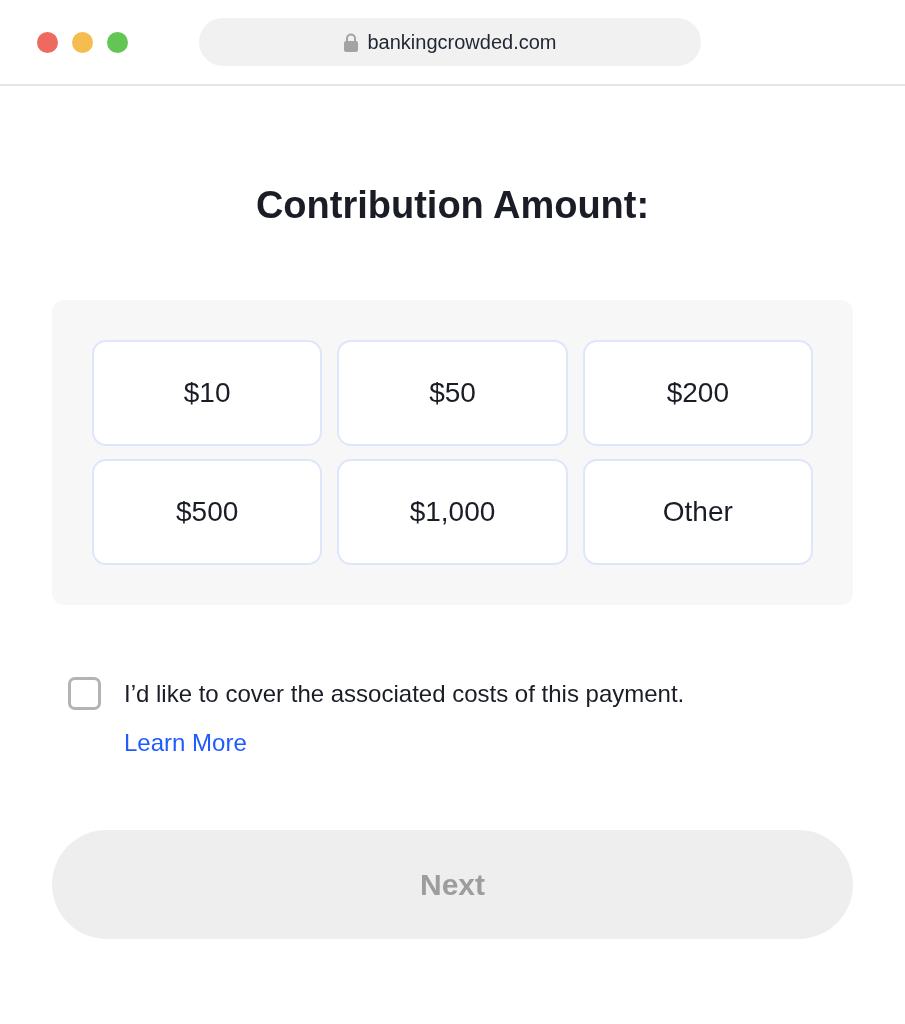 The image size is (905, 1024). I want to click on minimize-button, so click(82, 42).